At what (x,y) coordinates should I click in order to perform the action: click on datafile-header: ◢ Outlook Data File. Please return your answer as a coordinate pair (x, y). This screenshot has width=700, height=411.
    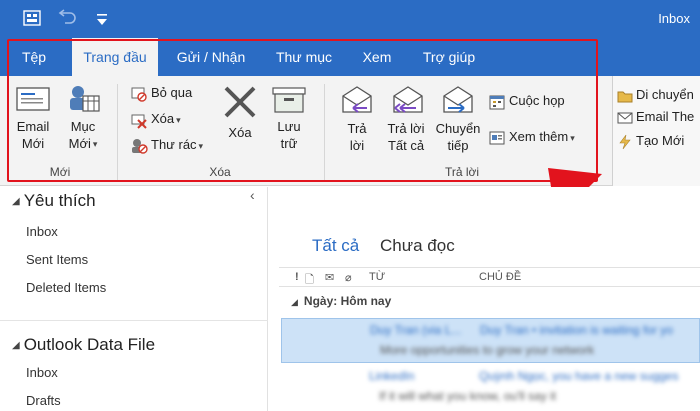
    Looking at the image, I should click on (83, 345).